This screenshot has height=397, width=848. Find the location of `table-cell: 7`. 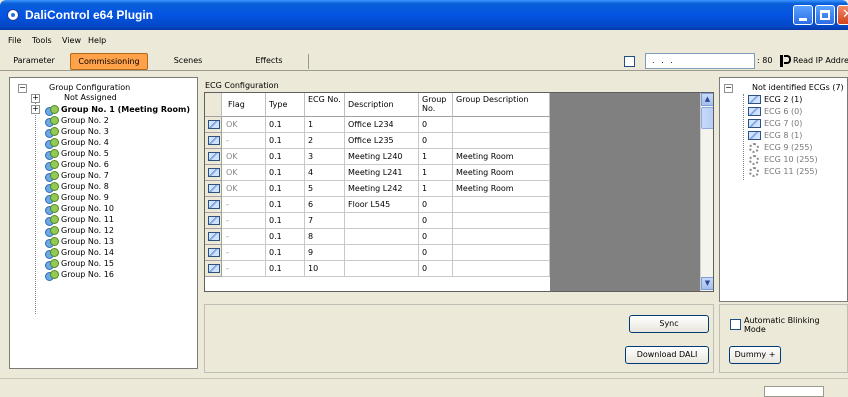

table-cell: 7 is located at coordinates (325, 221).